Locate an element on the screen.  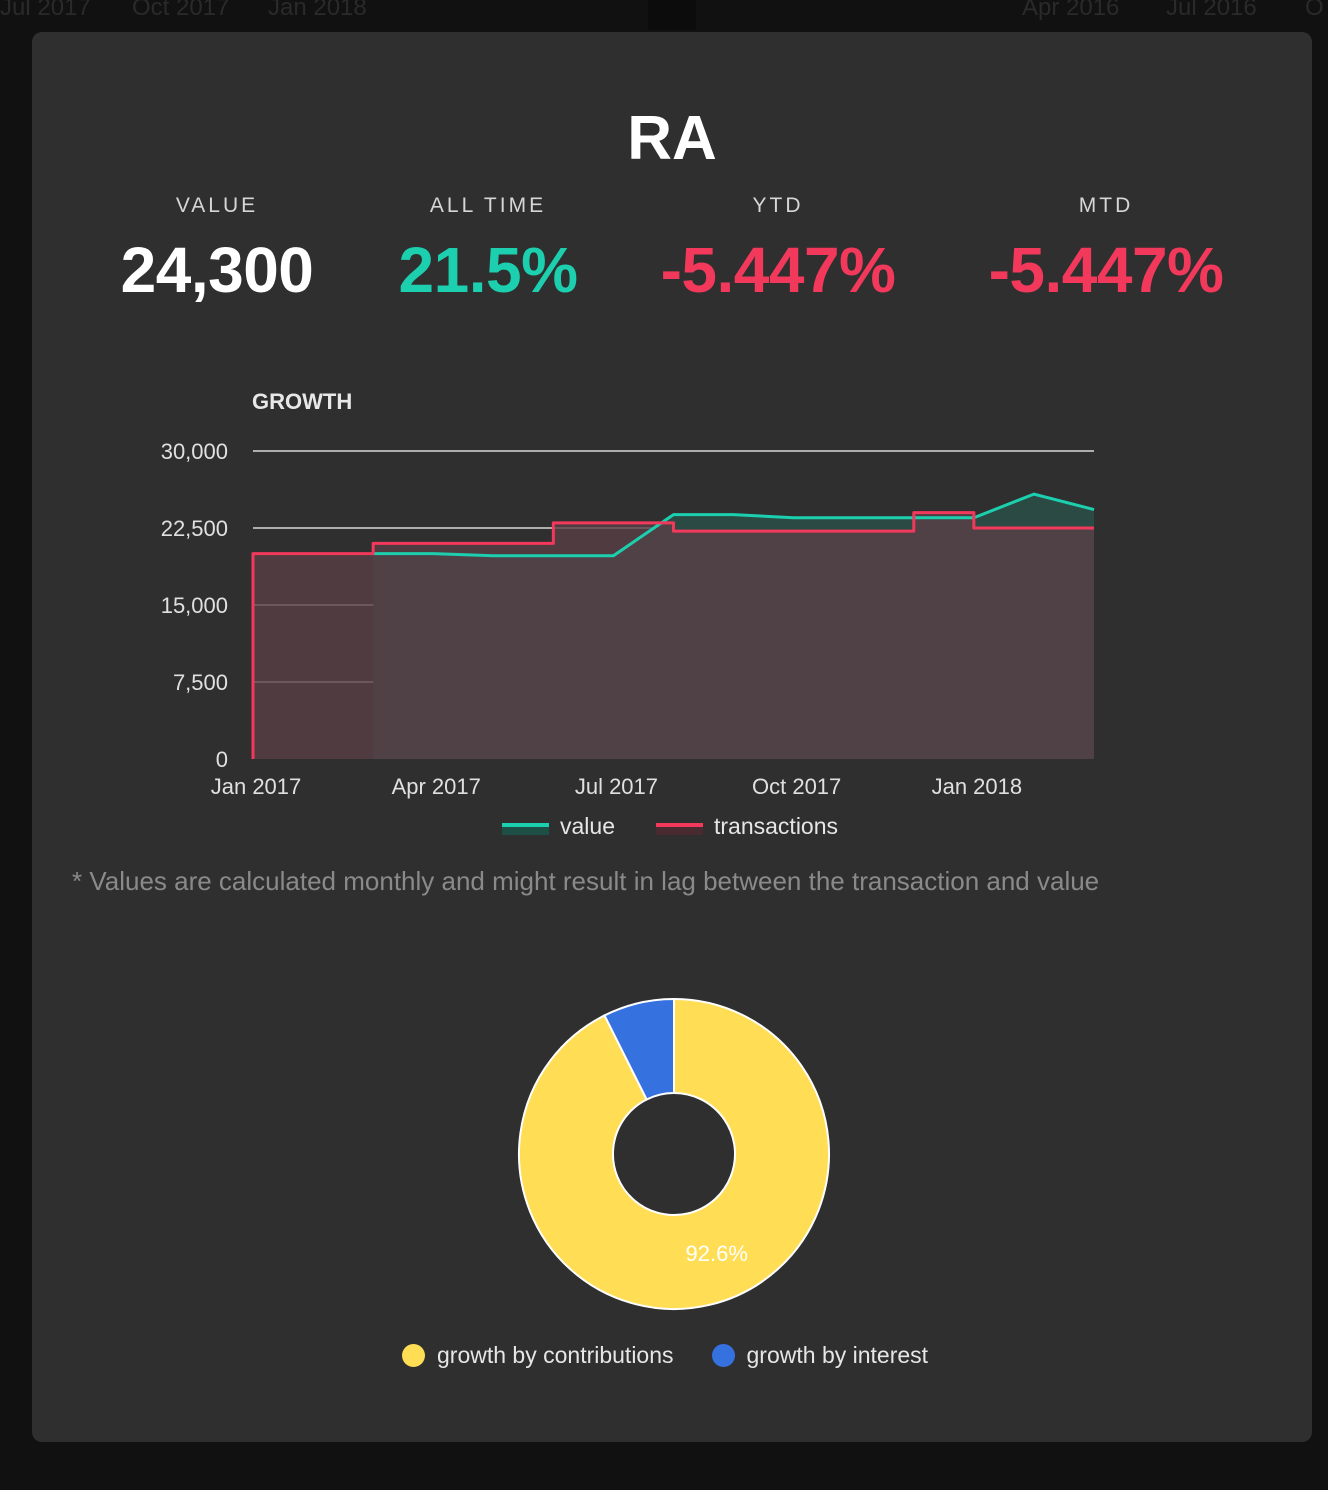
pie-slices is located at coordinates (674, 1153).